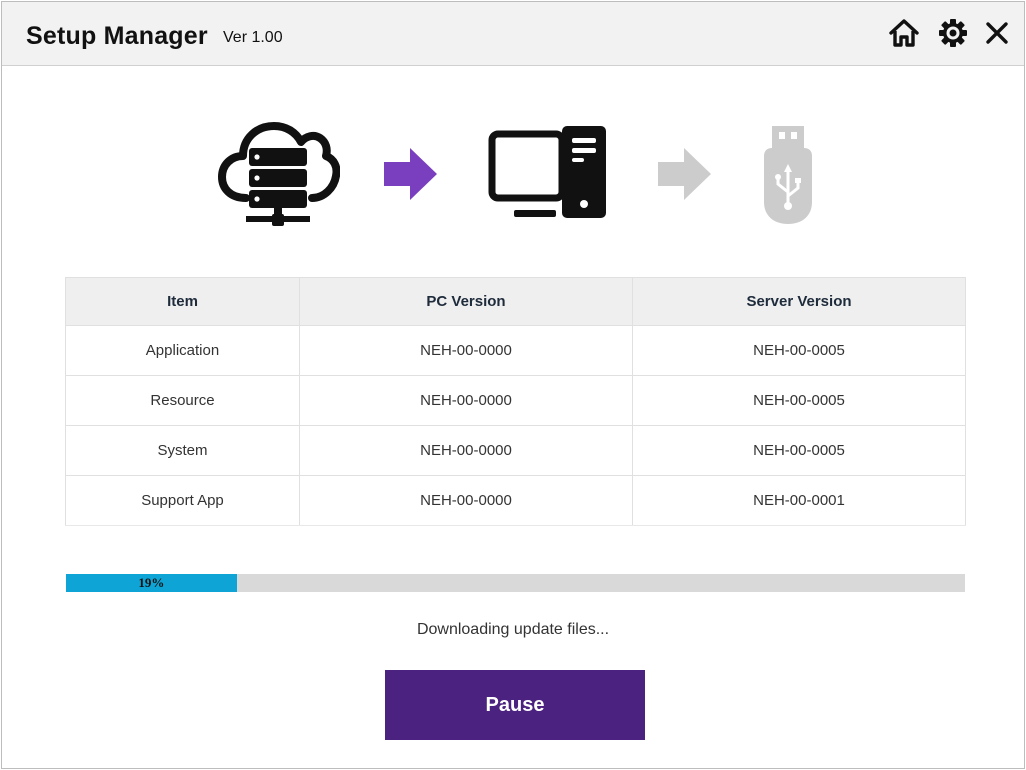 This screenshot has width=1026, height=770. I want to click on table-row: Support App NEH-00-0000 NEH-00-0001, so click(515, 500).